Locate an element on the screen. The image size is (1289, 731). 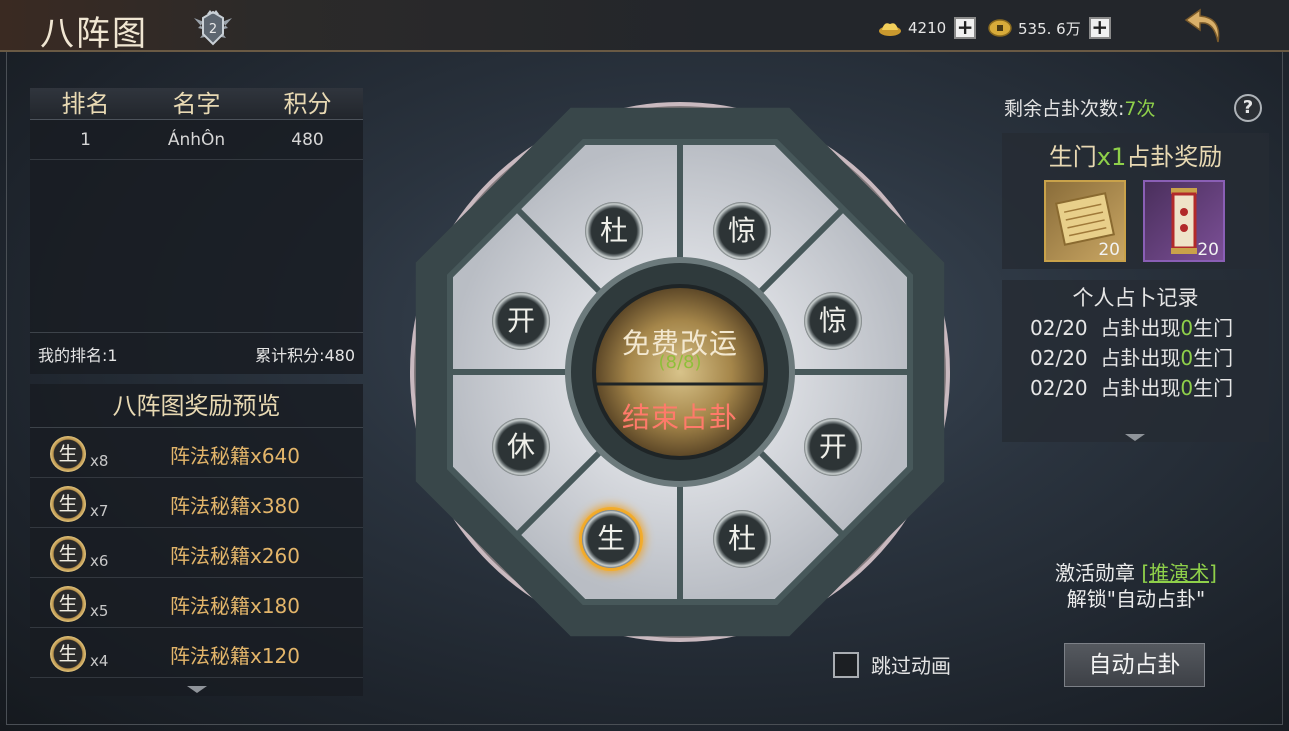
tuiyanshu-link: [推演术] is located at coordinates (1179, 573).